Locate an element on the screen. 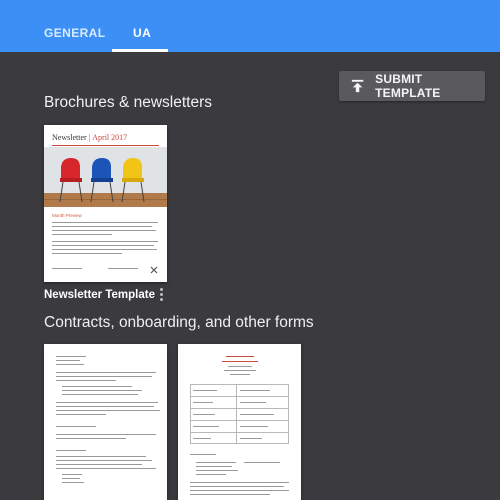  newsletter-template-thumbnail: Newsletter | April 2017 Month Preview is located at coordinates (105, 203).